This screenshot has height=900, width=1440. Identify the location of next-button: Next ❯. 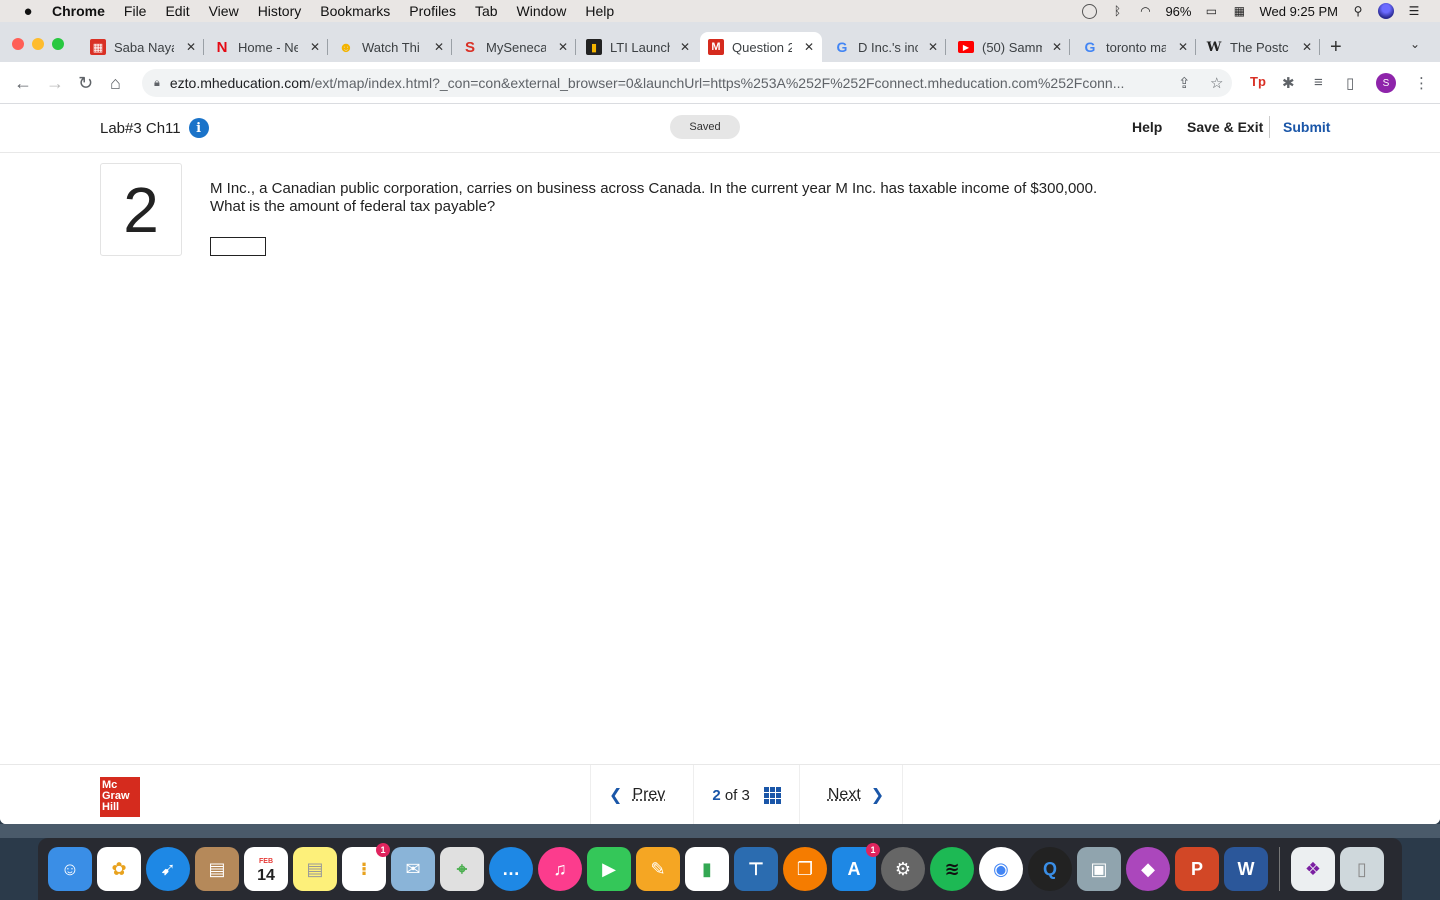
(851, 794).